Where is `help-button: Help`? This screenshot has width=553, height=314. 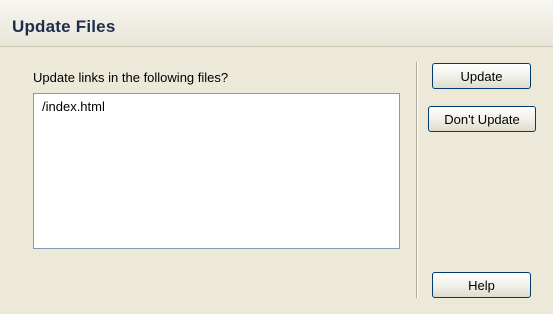
help-button: Help is located at coordinates (481, 285).